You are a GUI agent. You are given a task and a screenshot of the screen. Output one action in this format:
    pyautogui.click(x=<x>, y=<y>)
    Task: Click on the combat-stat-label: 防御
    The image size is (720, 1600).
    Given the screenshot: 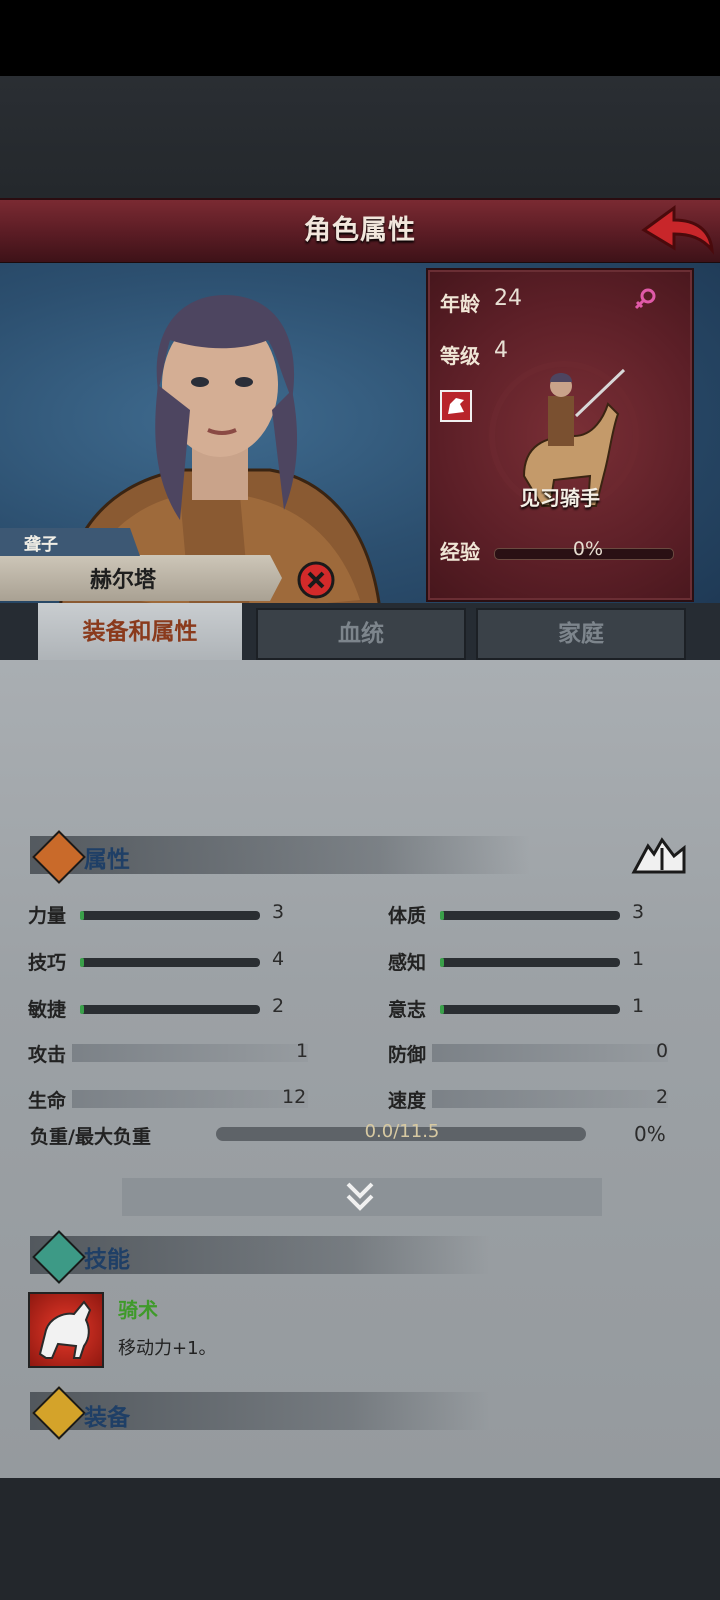 What is the action you would take?
    pyautogui.click(x=407, y=1055)
    